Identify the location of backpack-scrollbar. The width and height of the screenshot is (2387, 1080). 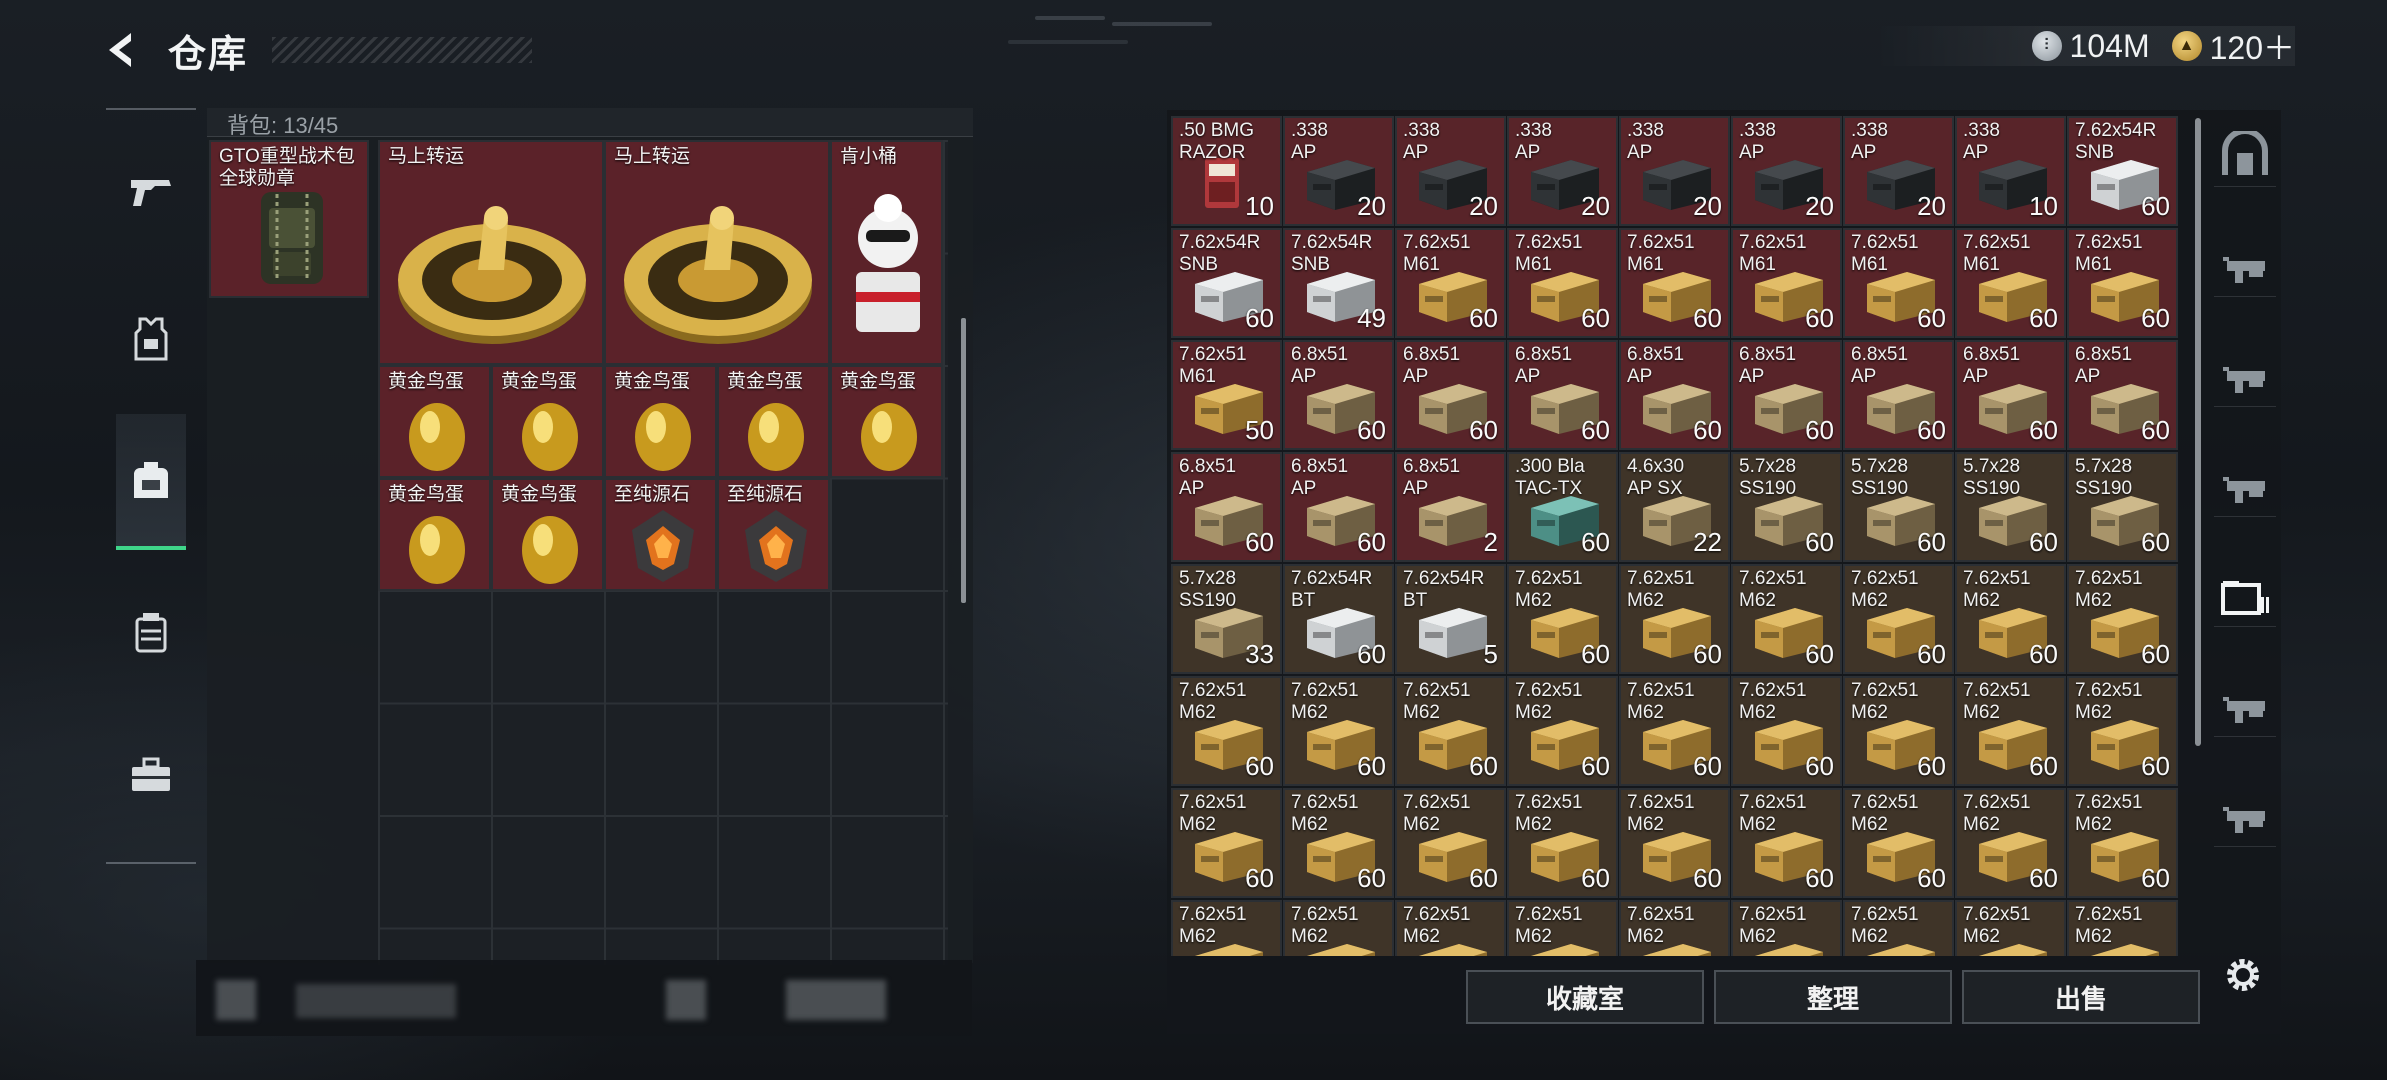
(963, 460).